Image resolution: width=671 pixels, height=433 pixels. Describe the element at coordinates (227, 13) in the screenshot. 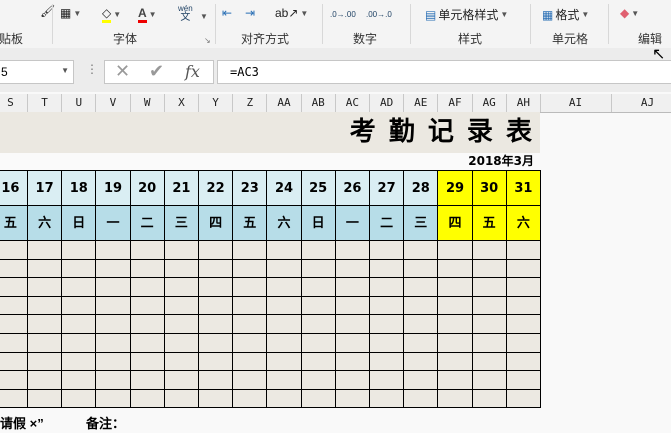

I see `decrease-indent-icon: ⇤` at that location.